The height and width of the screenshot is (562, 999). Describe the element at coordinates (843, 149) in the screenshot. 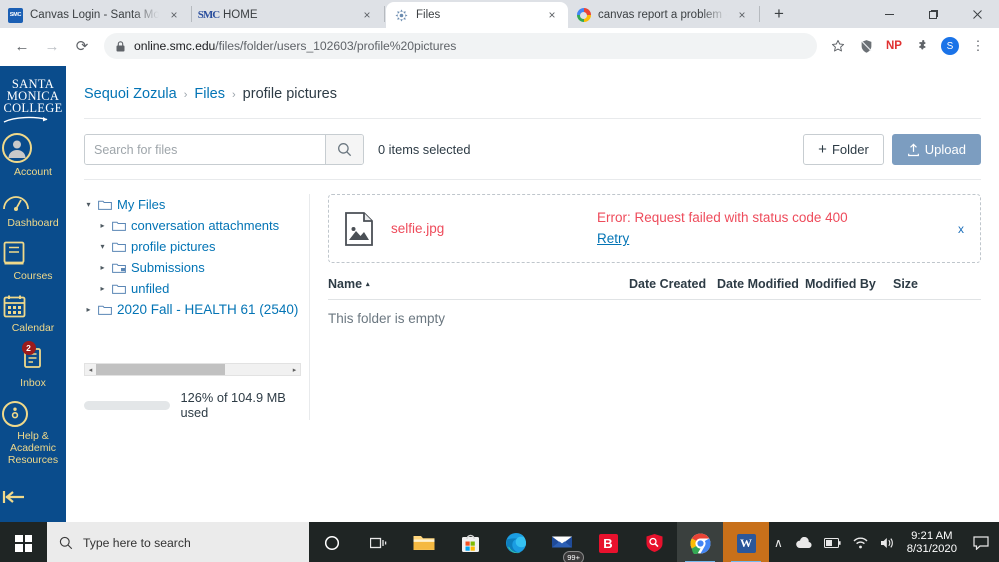

I see `add-folder-button: + Folder` at that location.